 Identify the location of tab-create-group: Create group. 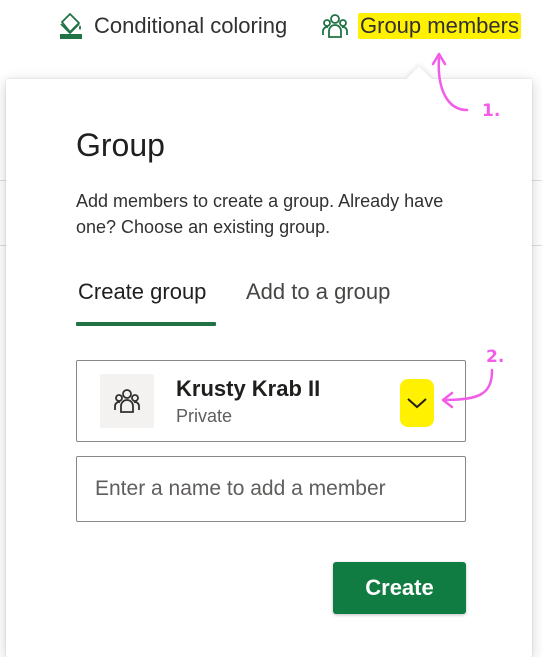
(142, 292).